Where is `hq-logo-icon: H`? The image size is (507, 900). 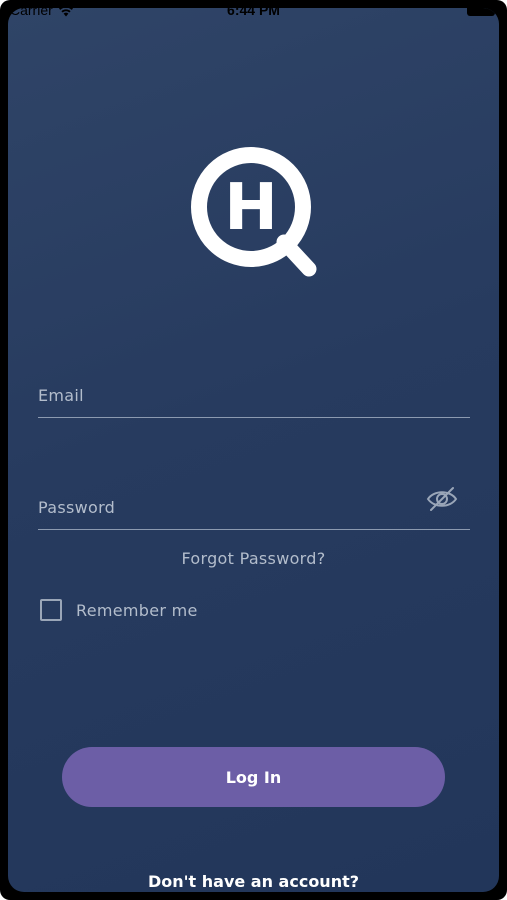 hq-logo-icon: H is located at coordinates (254, 212).